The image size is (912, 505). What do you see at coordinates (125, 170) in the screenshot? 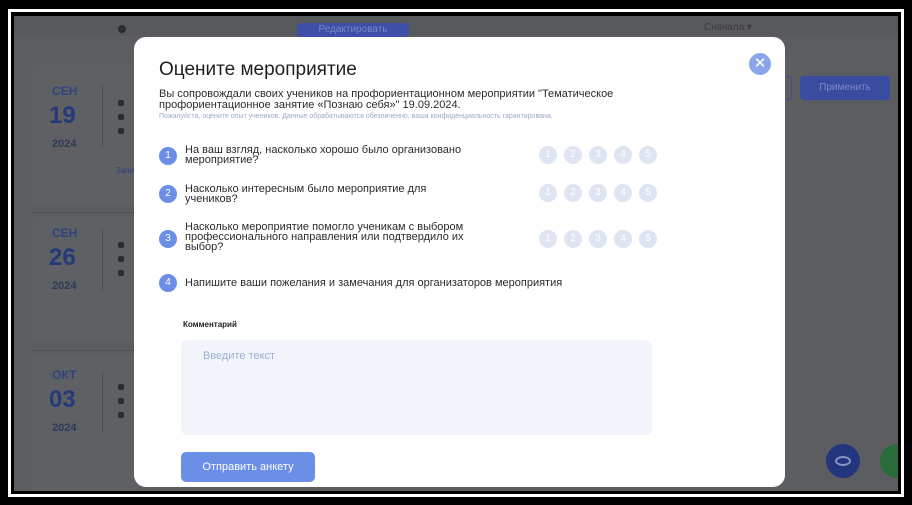
I see `background-signup-link: Запи` at bounding box center [125, 170].